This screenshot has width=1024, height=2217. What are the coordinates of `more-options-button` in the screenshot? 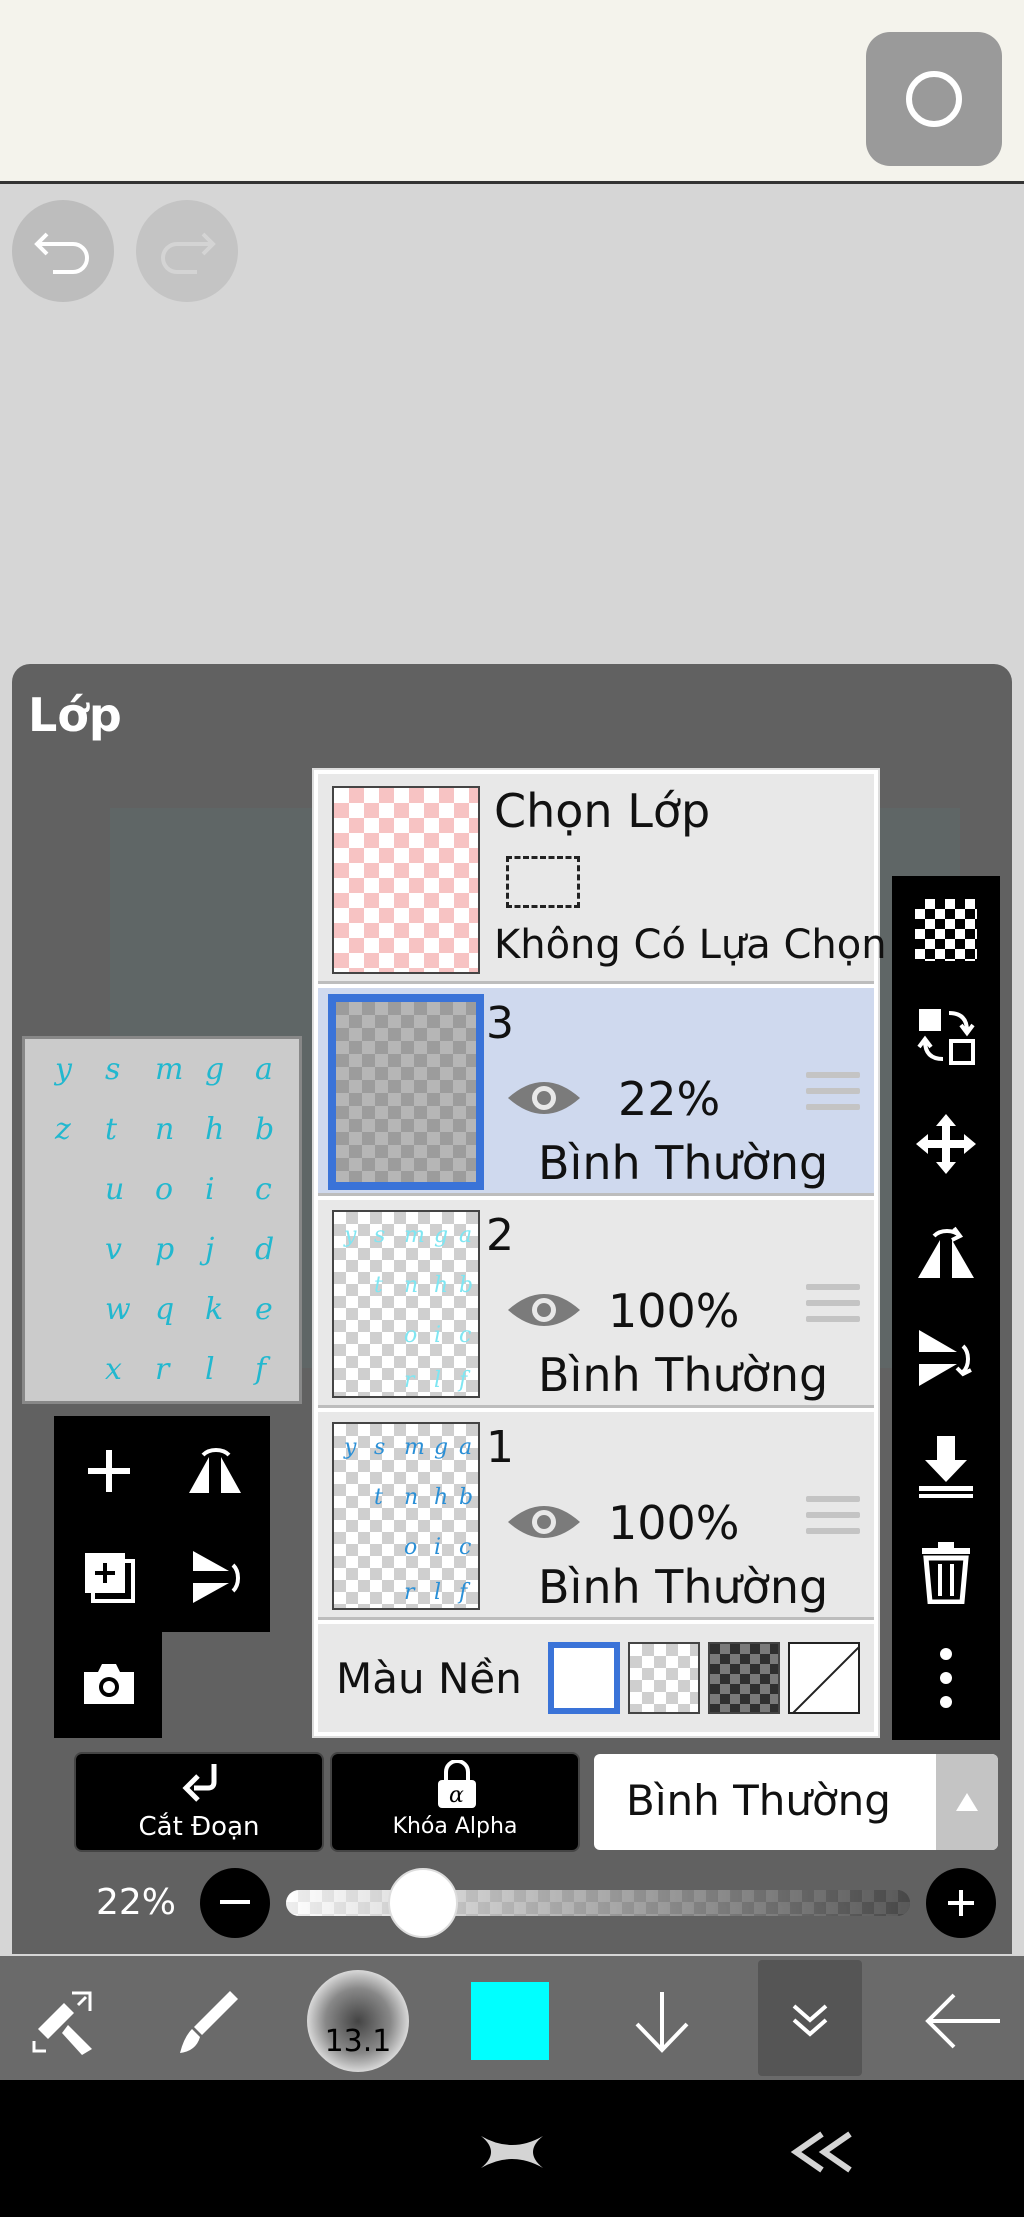 It's located at (946, 1678).